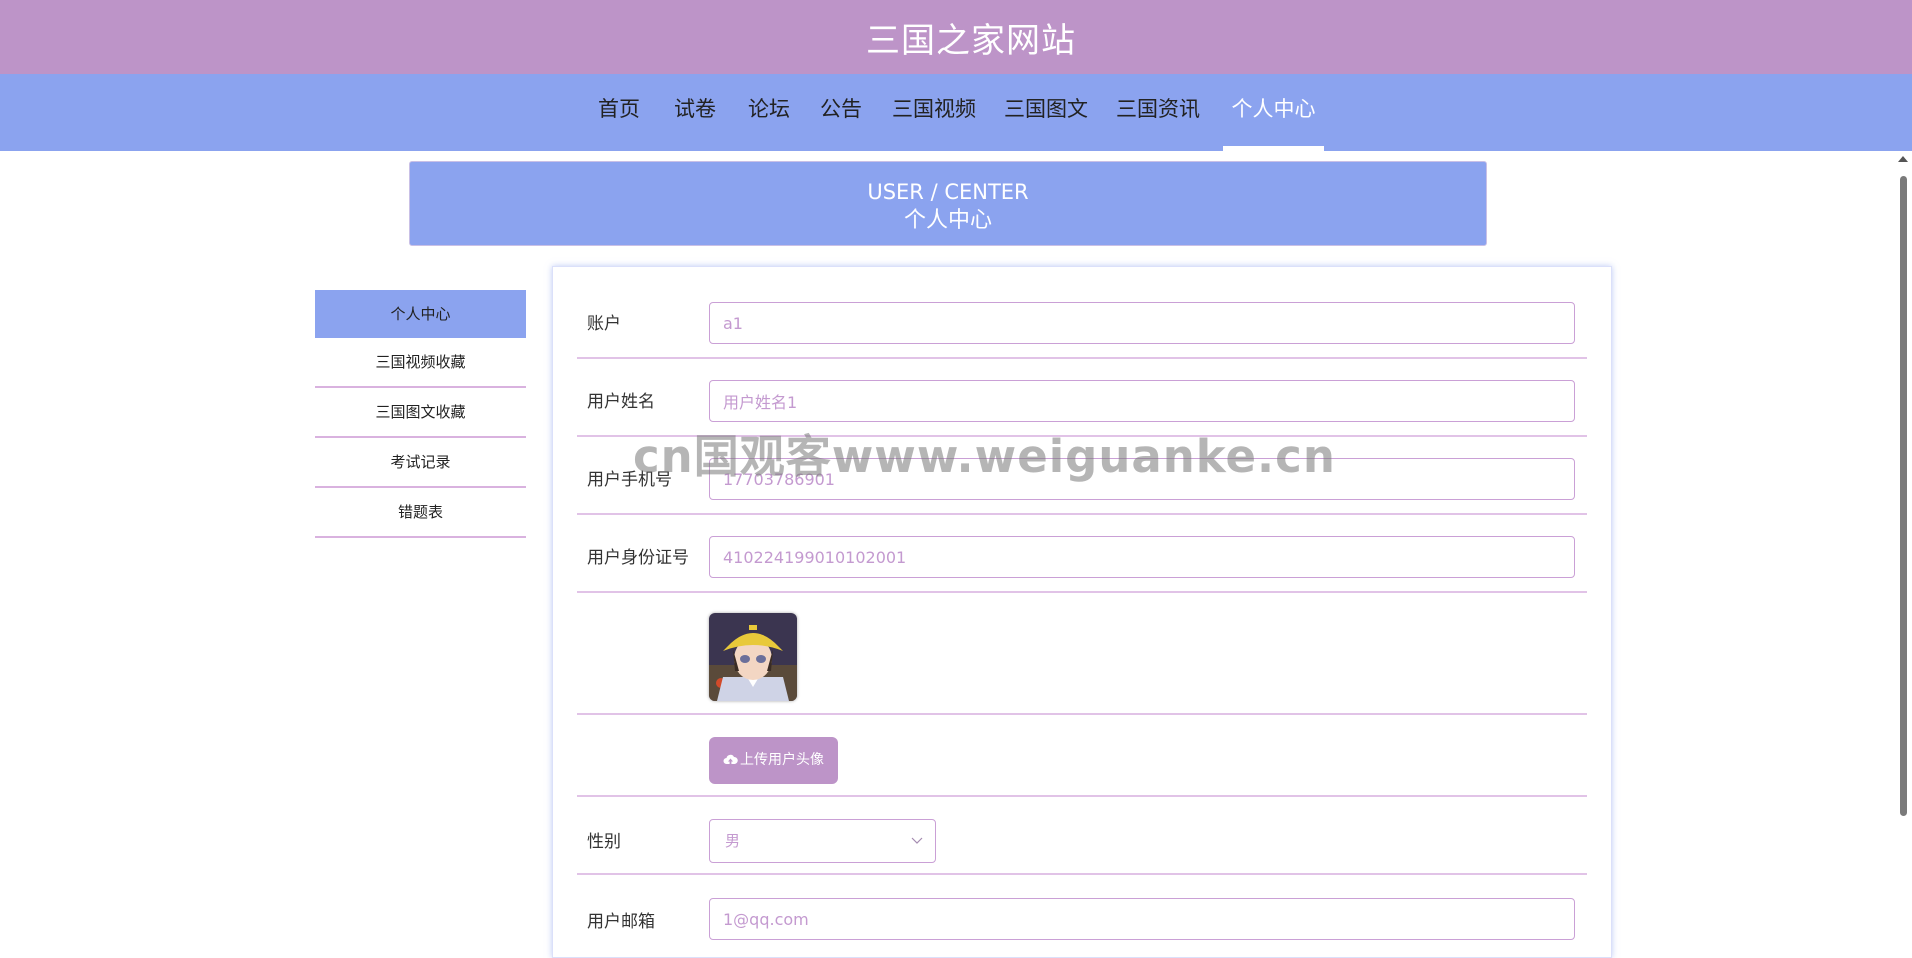  I want to click on sidebar-item-user-center: 个人中心, so click(420, 314).